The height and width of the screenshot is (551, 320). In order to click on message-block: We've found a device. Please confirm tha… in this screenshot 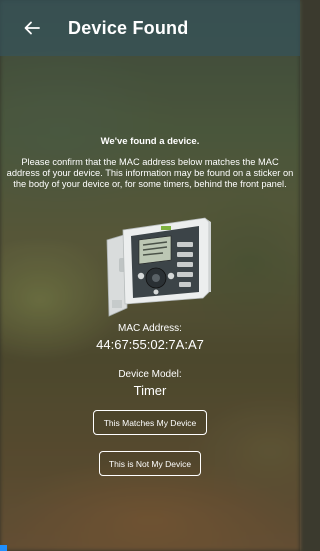, I will do `click(150, 163)`.